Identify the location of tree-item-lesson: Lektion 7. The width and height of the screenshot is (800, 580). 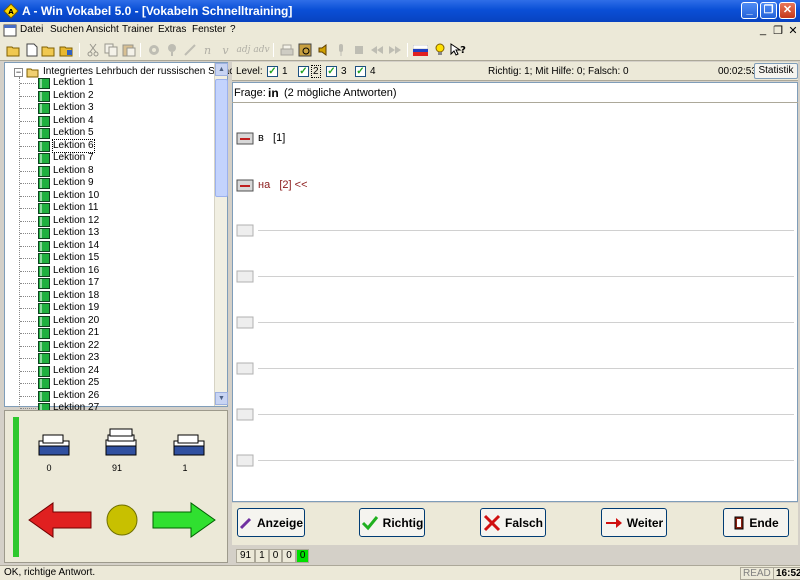
(109, 158).